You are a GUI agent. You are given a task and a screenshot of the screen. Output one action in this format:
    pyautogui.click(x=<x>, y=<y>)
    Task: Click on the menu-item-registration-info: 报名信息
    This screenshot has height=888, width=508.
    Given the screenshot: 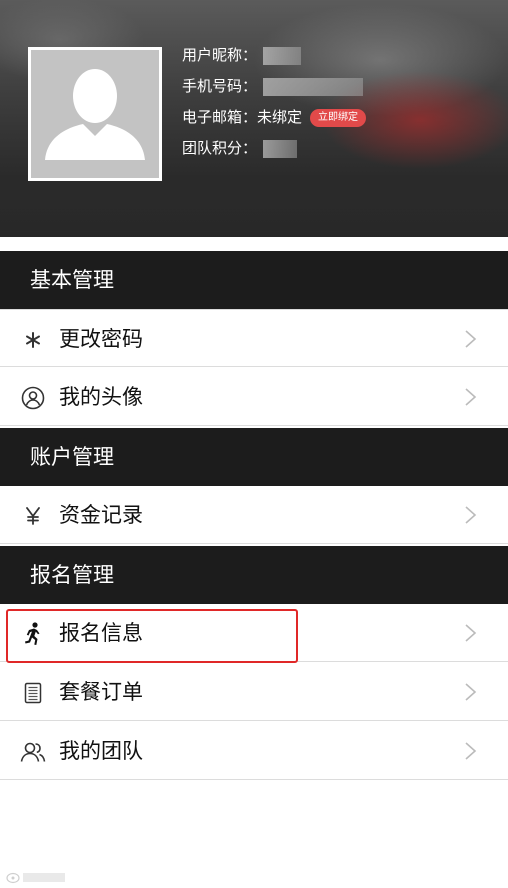 What is the action you would take?
    pyautogui.click(x=254, y=633)
    